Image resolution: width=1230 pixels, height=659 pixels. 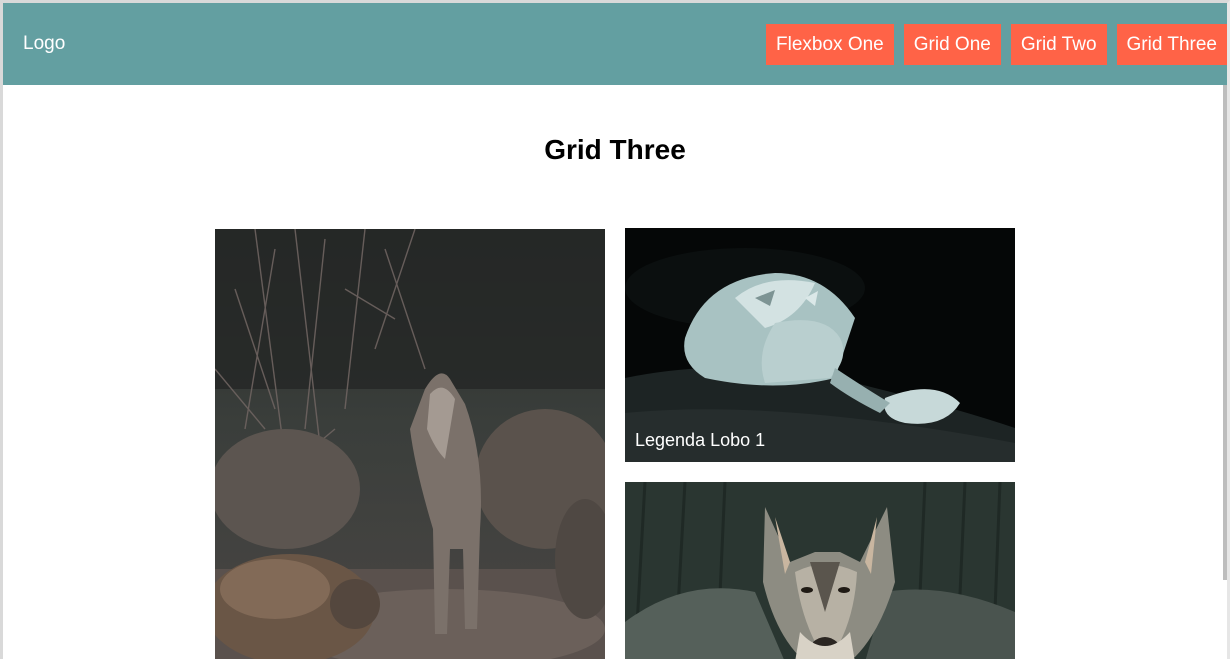 I want to click on page-title: Grid Three, so click(x=615, y=149).